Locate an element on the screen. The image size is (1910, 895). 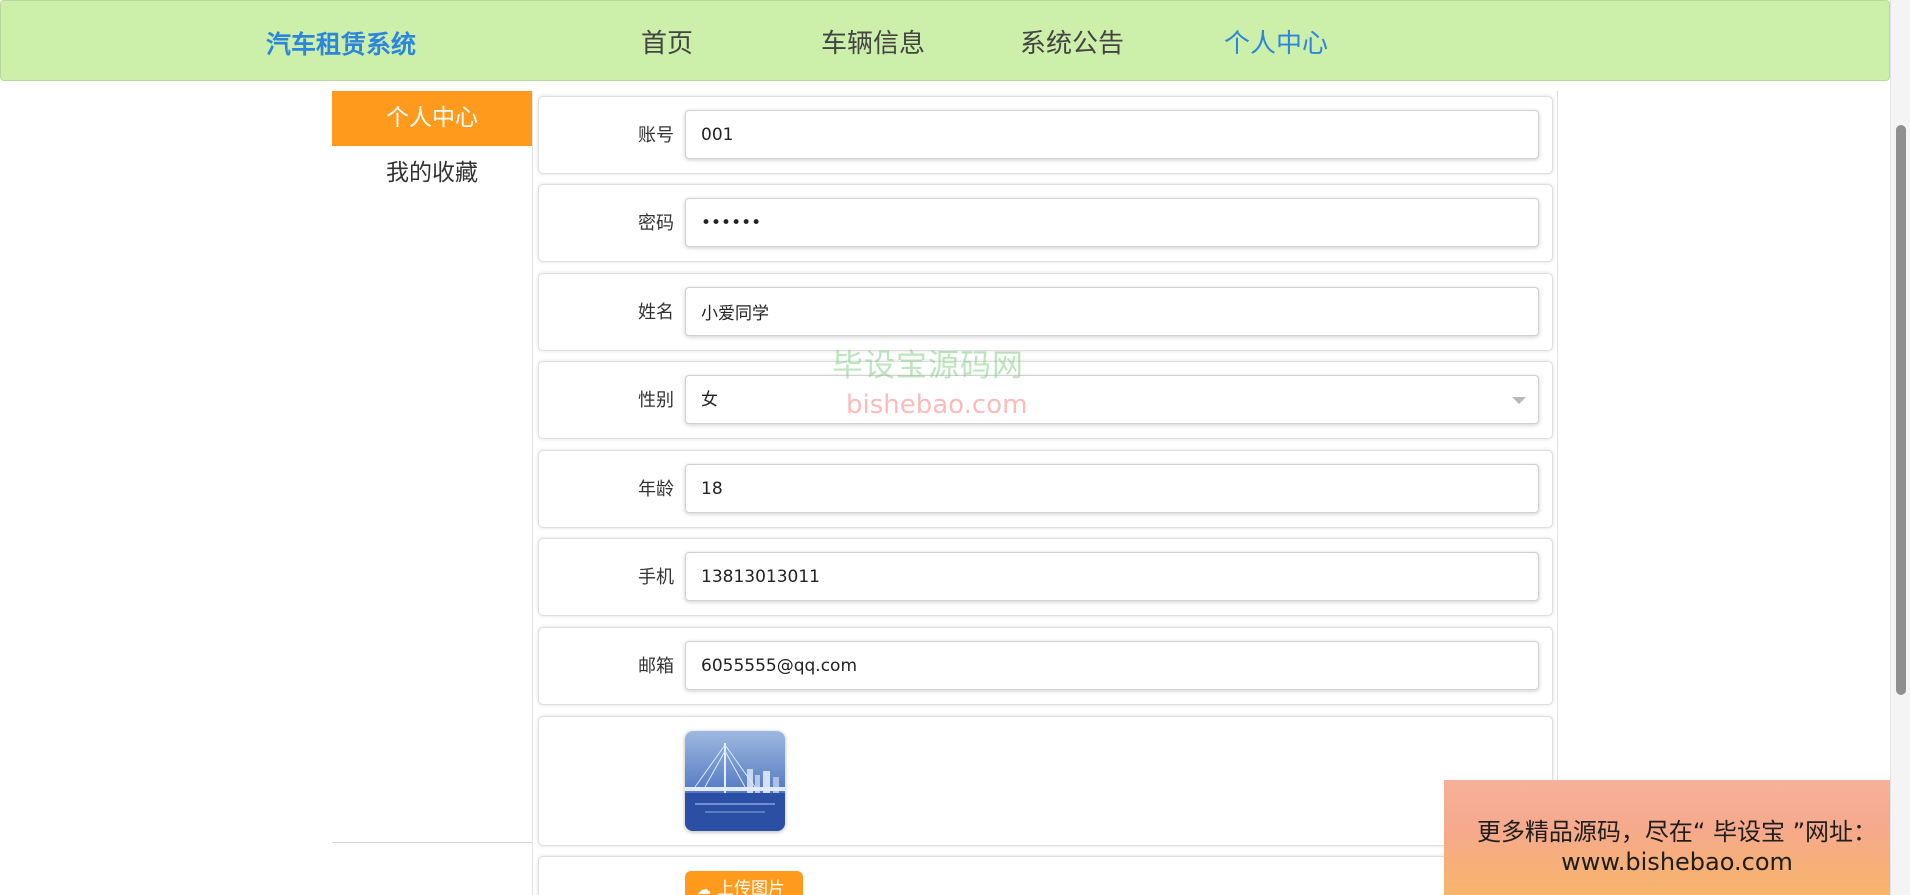
sidebar: 个人中心 我的收藏 is located at coordinates (432, 467).